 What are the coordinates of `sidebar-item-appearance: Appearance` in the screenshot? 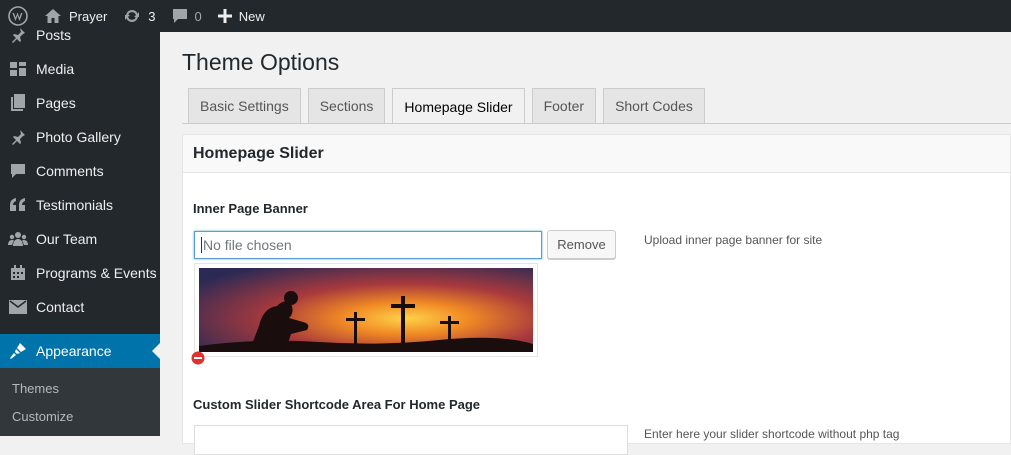 It's located at (80, 351).